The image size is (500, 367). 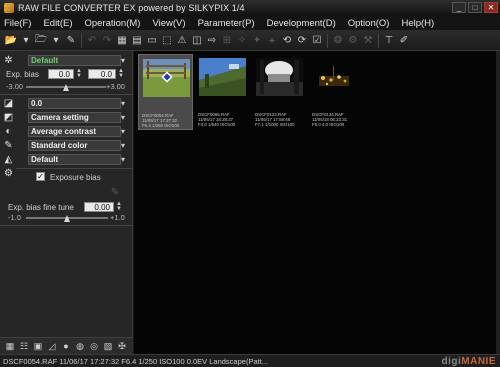 I want to click on tool-c-icon: ⚹, so click(x=272, y=41).